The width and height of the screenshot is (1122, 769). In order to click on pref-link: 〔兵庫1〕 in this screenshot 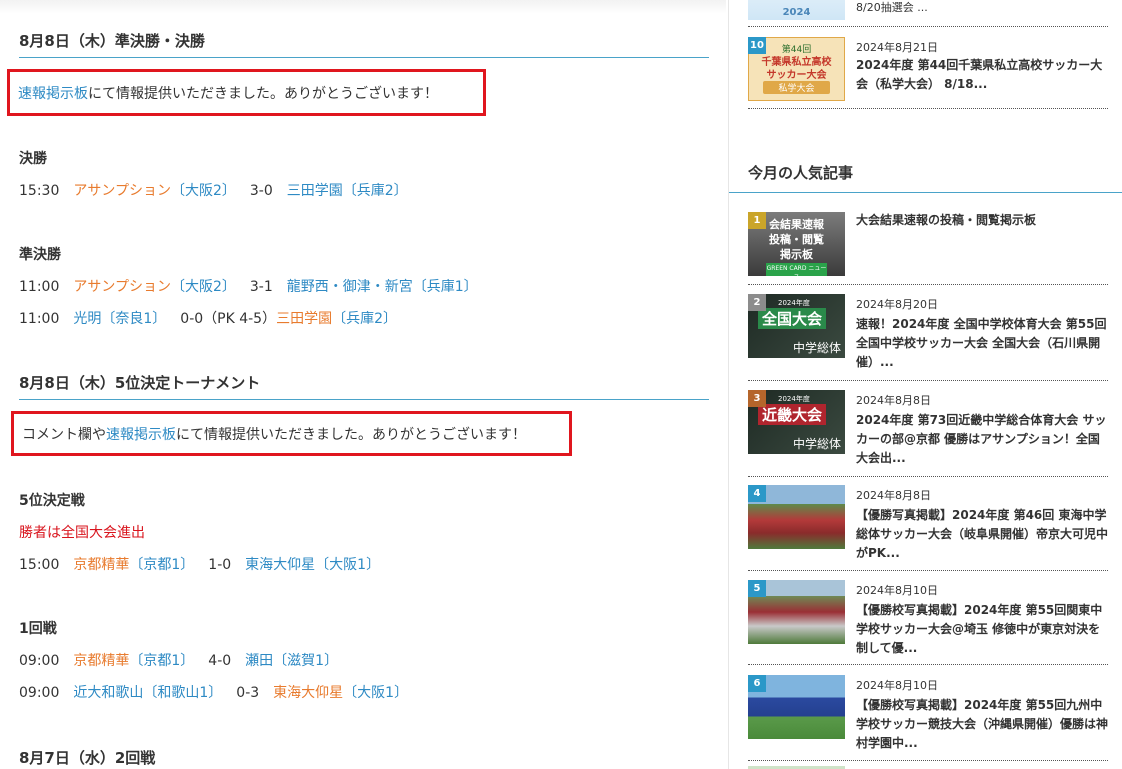, I will do `click(445, 287)`.